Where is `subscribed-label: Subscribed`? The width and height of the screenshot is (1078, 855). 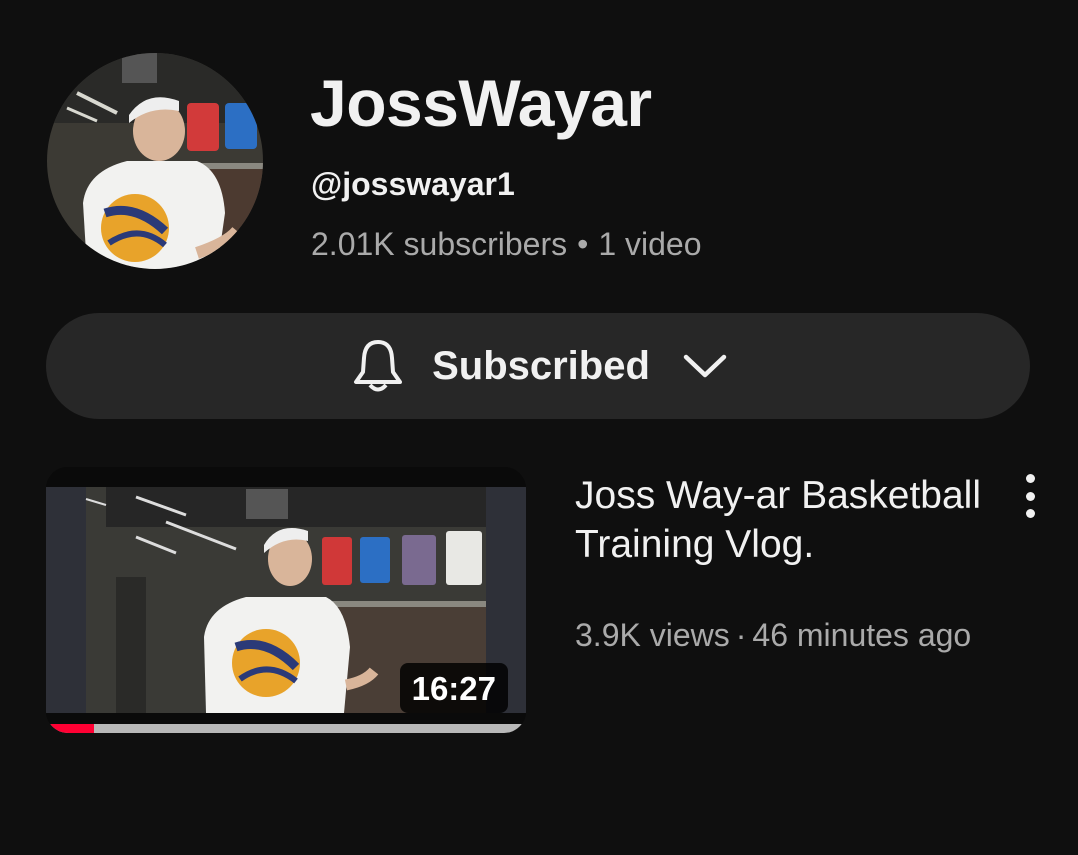 subscribed-label: Subscribed is located at coordinates (541, 365).